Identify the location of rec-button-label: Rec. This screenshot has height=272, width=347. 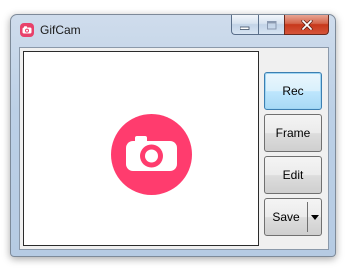
(293, 91).